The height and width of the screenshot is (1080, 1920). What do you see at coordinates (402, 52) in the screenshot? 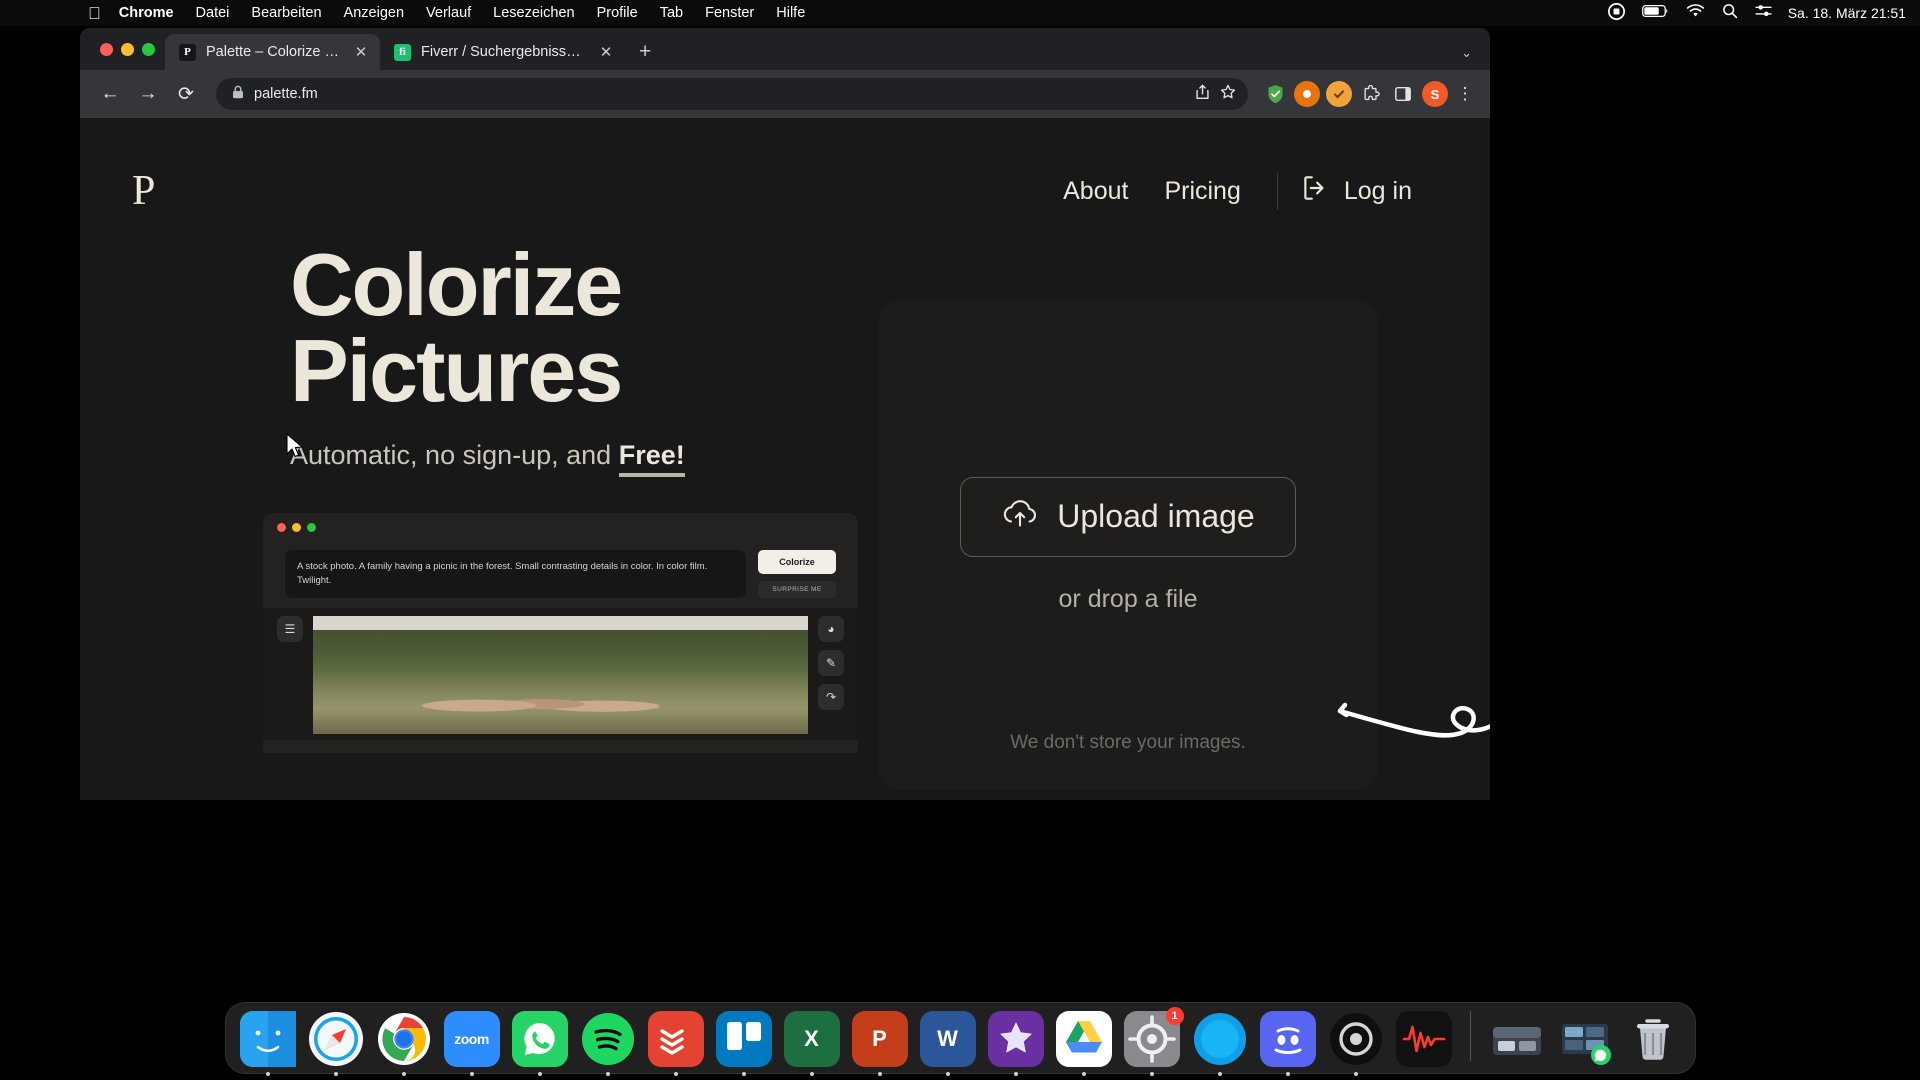
I see `fiverr-favicon-icon: fi` at bounding box center [402, 52].